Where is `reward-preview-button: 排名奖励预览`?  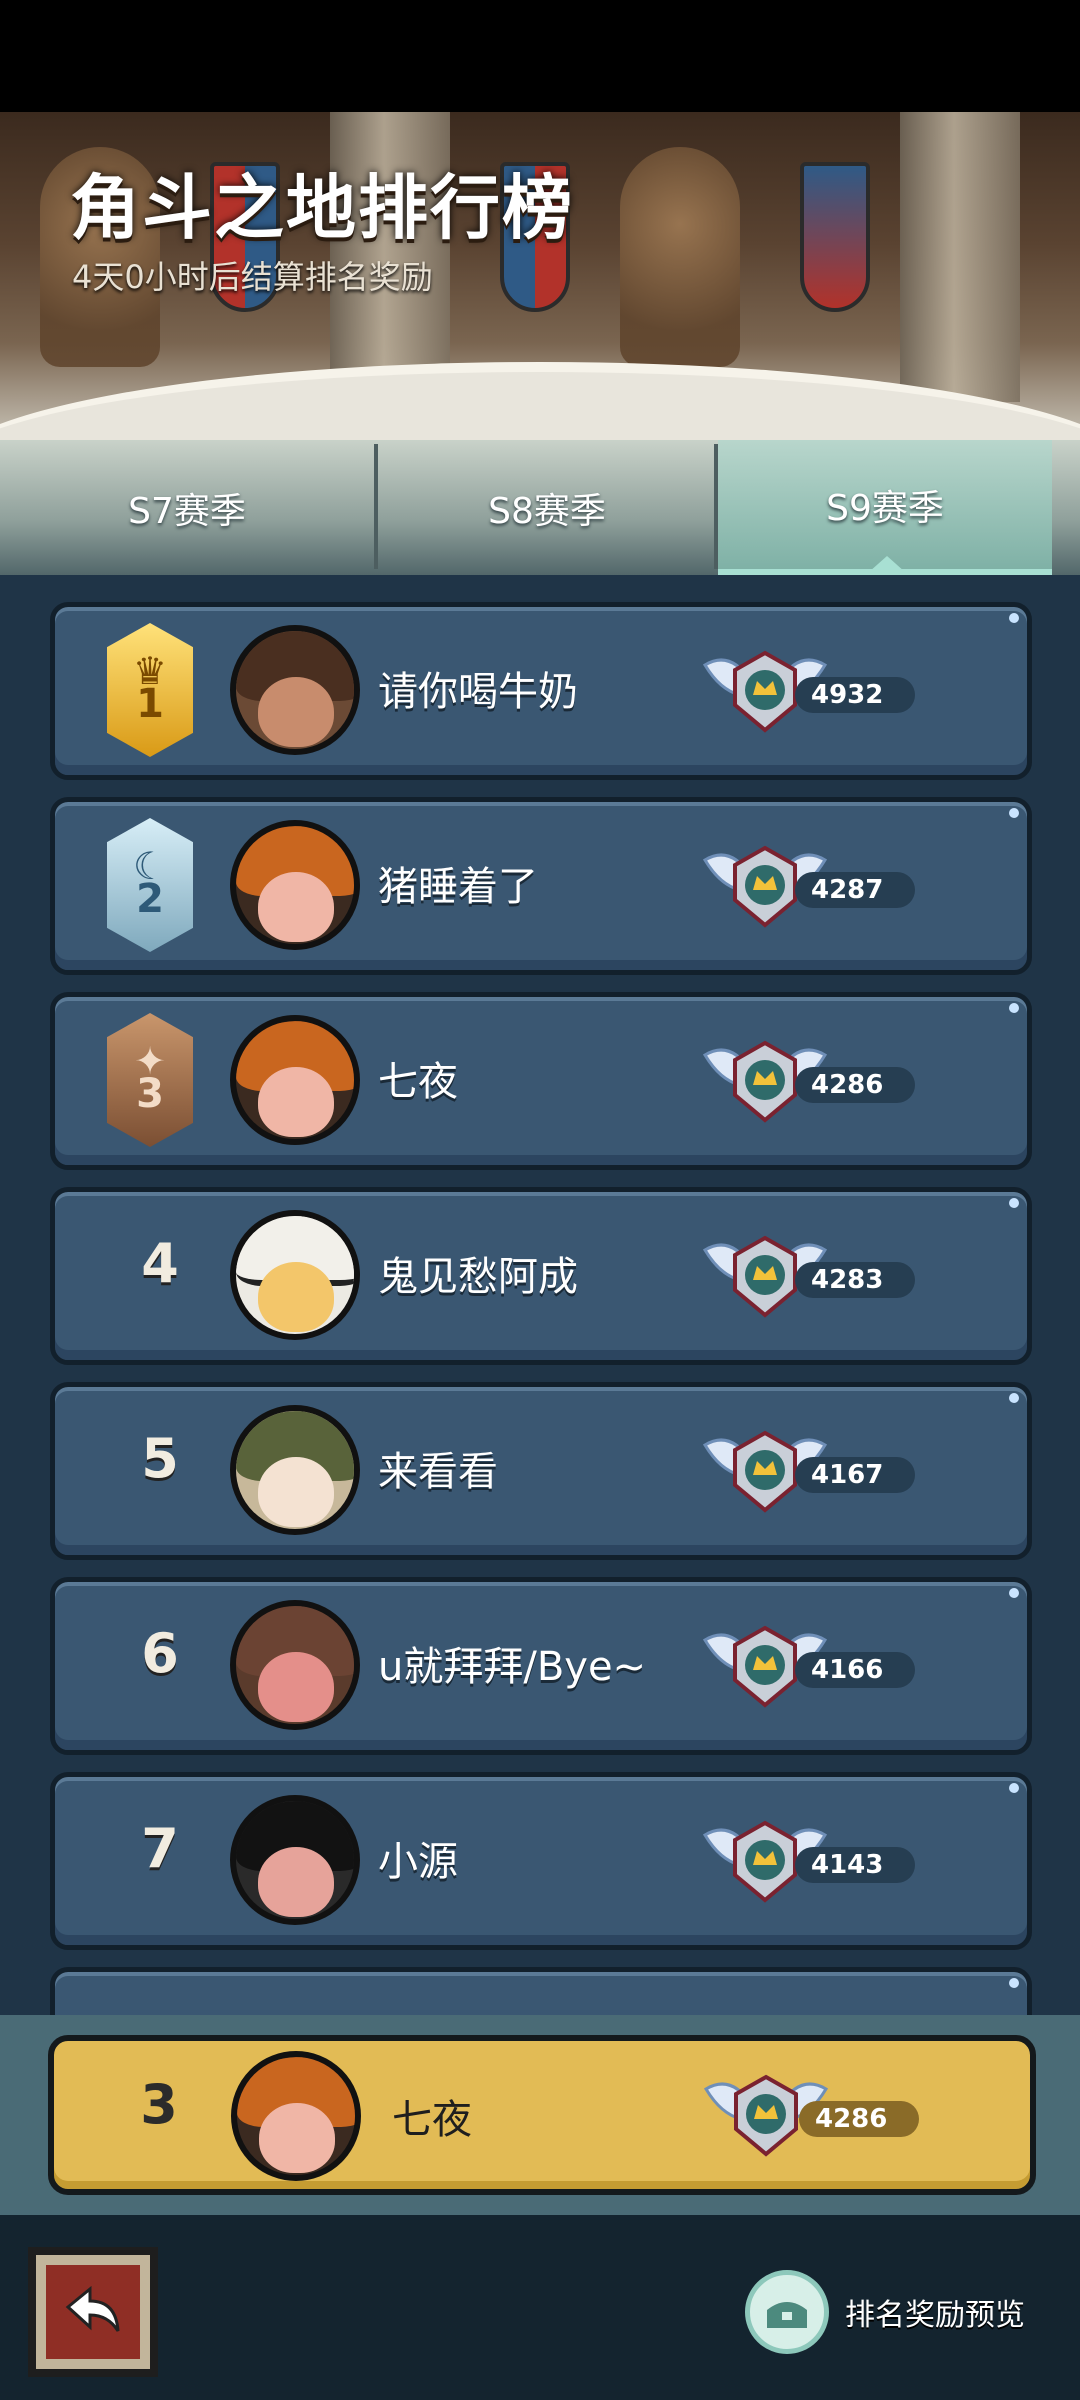
reward-preview-button: 排名奖励预览 is located at coordinates (895, 2312).